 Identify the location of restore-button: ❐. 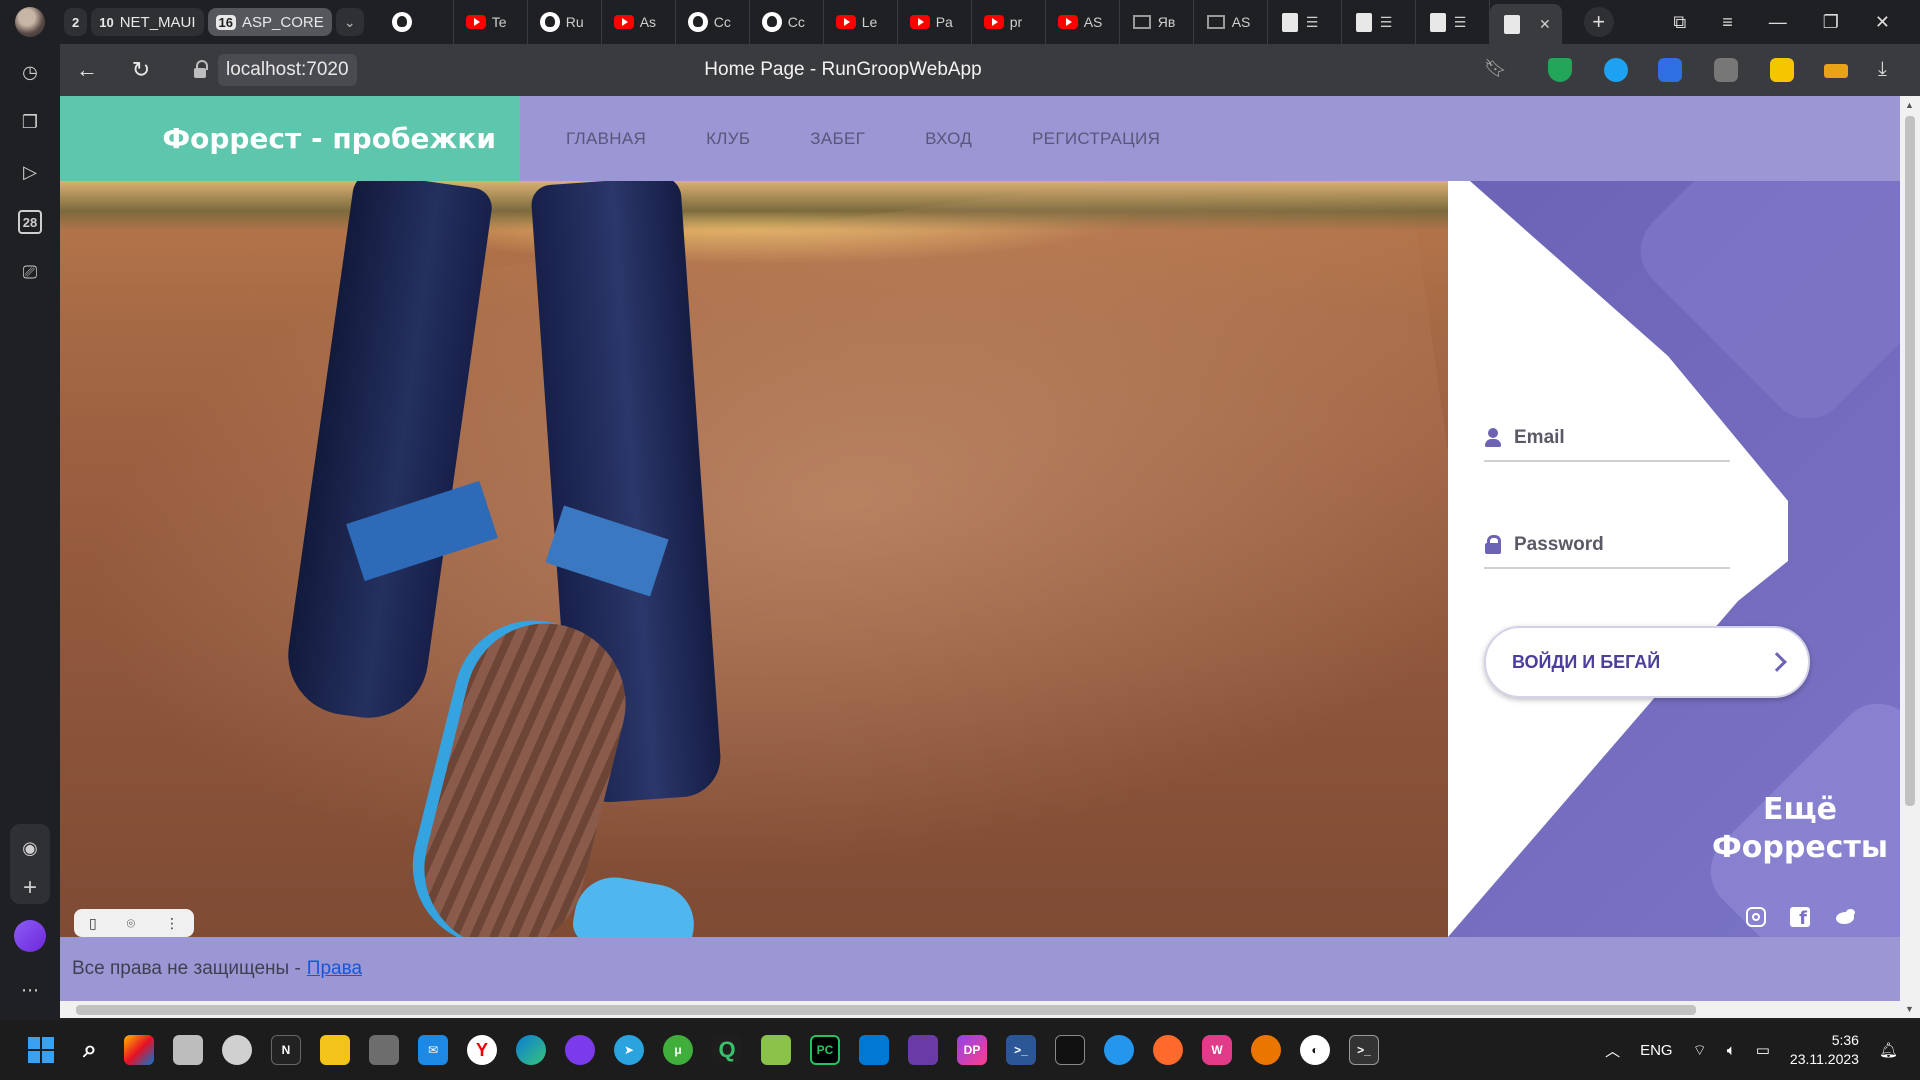
(1831, 22).